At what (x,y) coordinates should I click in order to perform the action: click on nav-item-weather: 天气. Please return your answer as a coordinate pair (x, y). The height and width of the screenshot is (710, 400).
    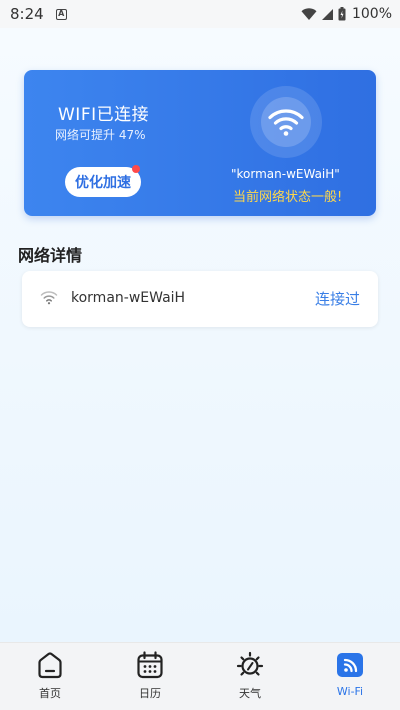
    Looking at the image, I should click on (250, 676).